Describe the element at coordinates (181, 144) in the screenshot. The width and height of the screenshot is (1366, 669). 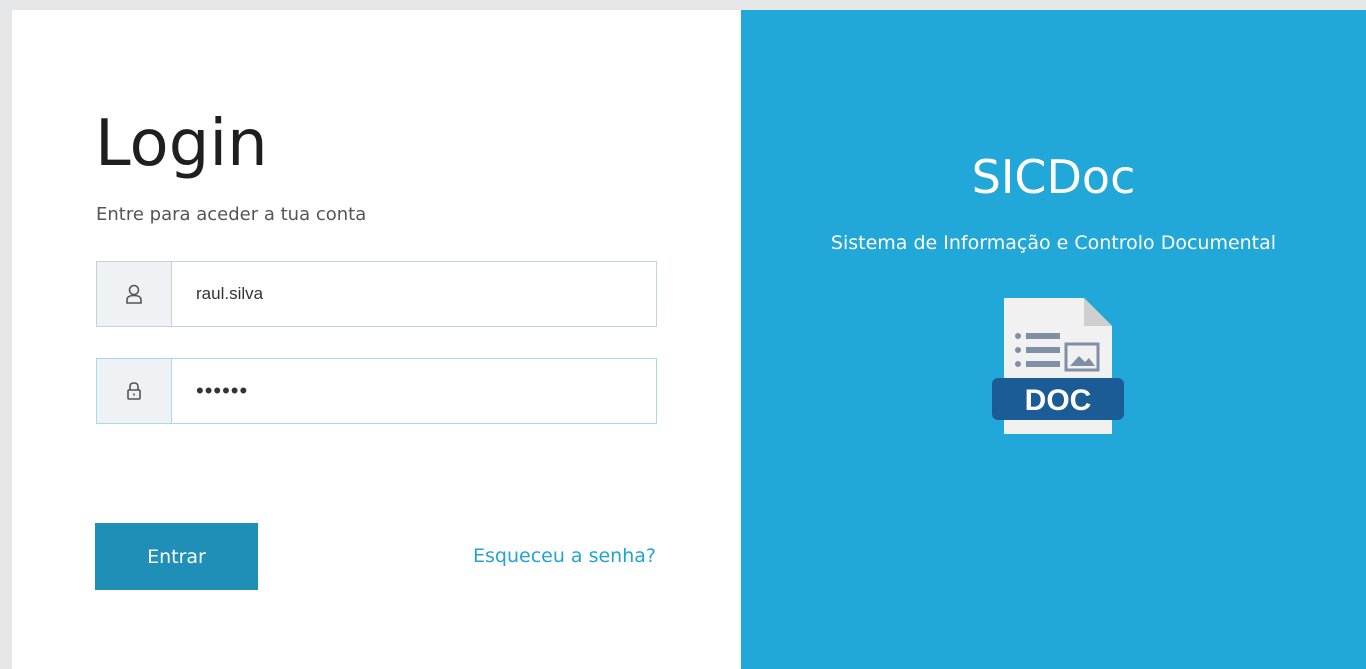
I see `page-title: Login` at that location.